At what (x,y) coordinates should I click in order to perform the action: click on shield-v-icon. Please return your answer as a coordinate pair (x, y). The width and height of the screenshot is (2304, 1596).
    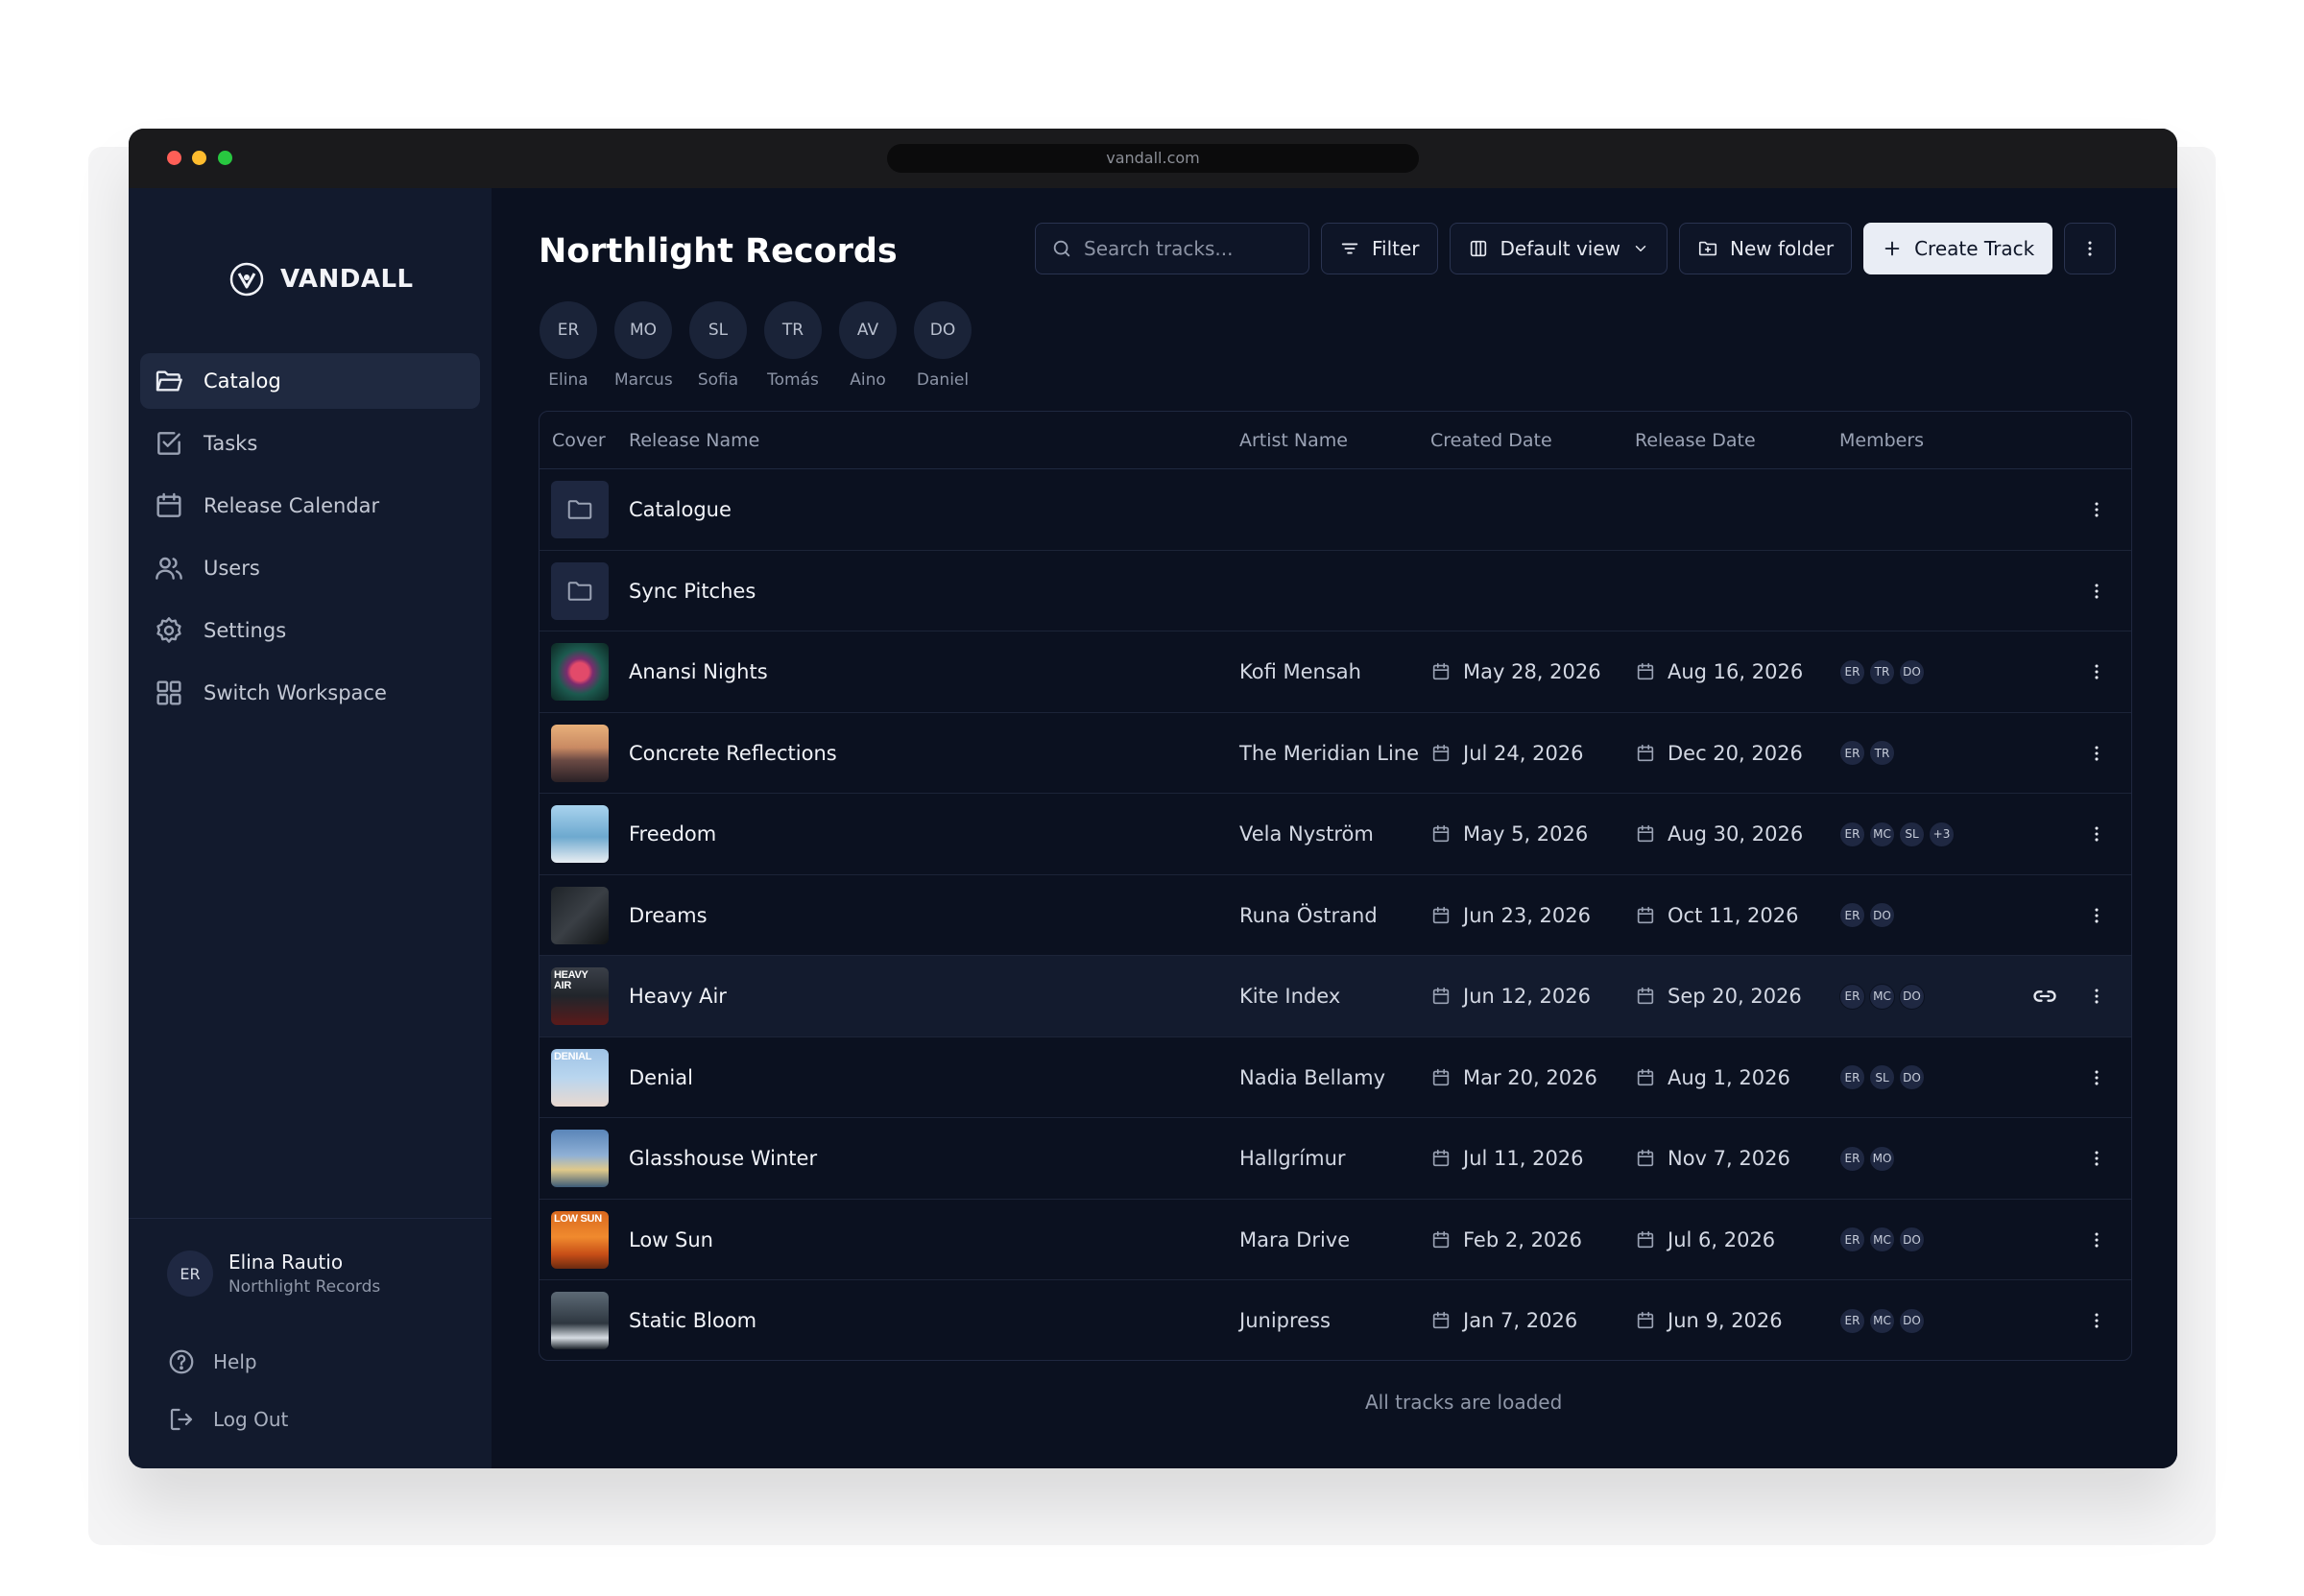
    Looking at the image, I should click on (247, 279).